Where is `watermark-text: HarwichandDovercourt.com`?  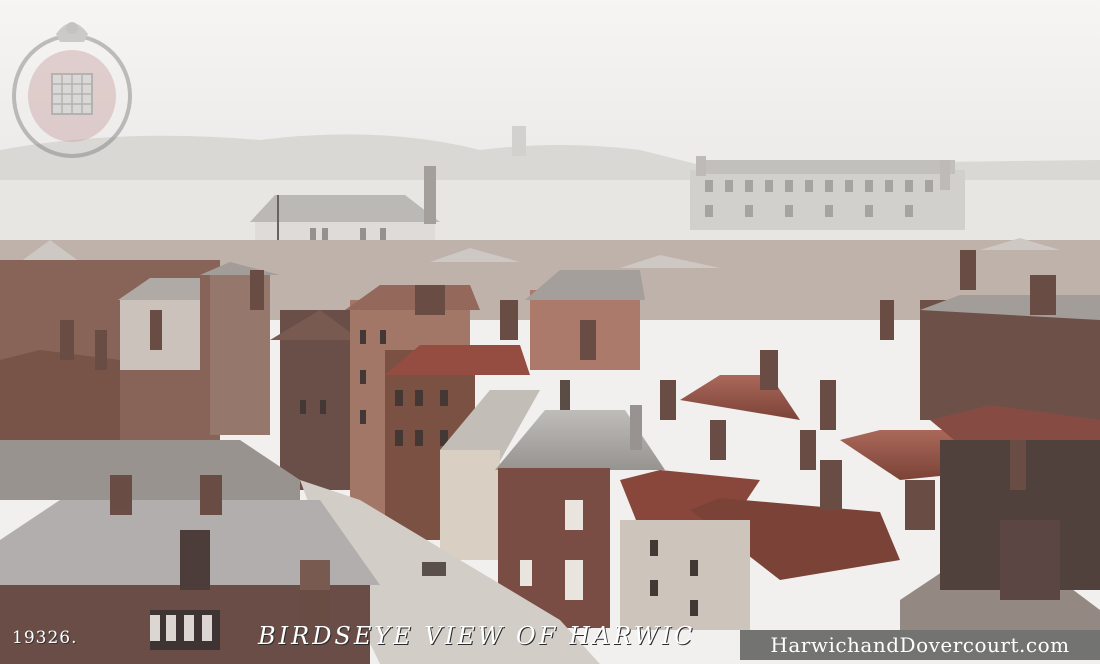
watermark-text: HarwichandDovercourt.com is located at coordinates (920, 645).